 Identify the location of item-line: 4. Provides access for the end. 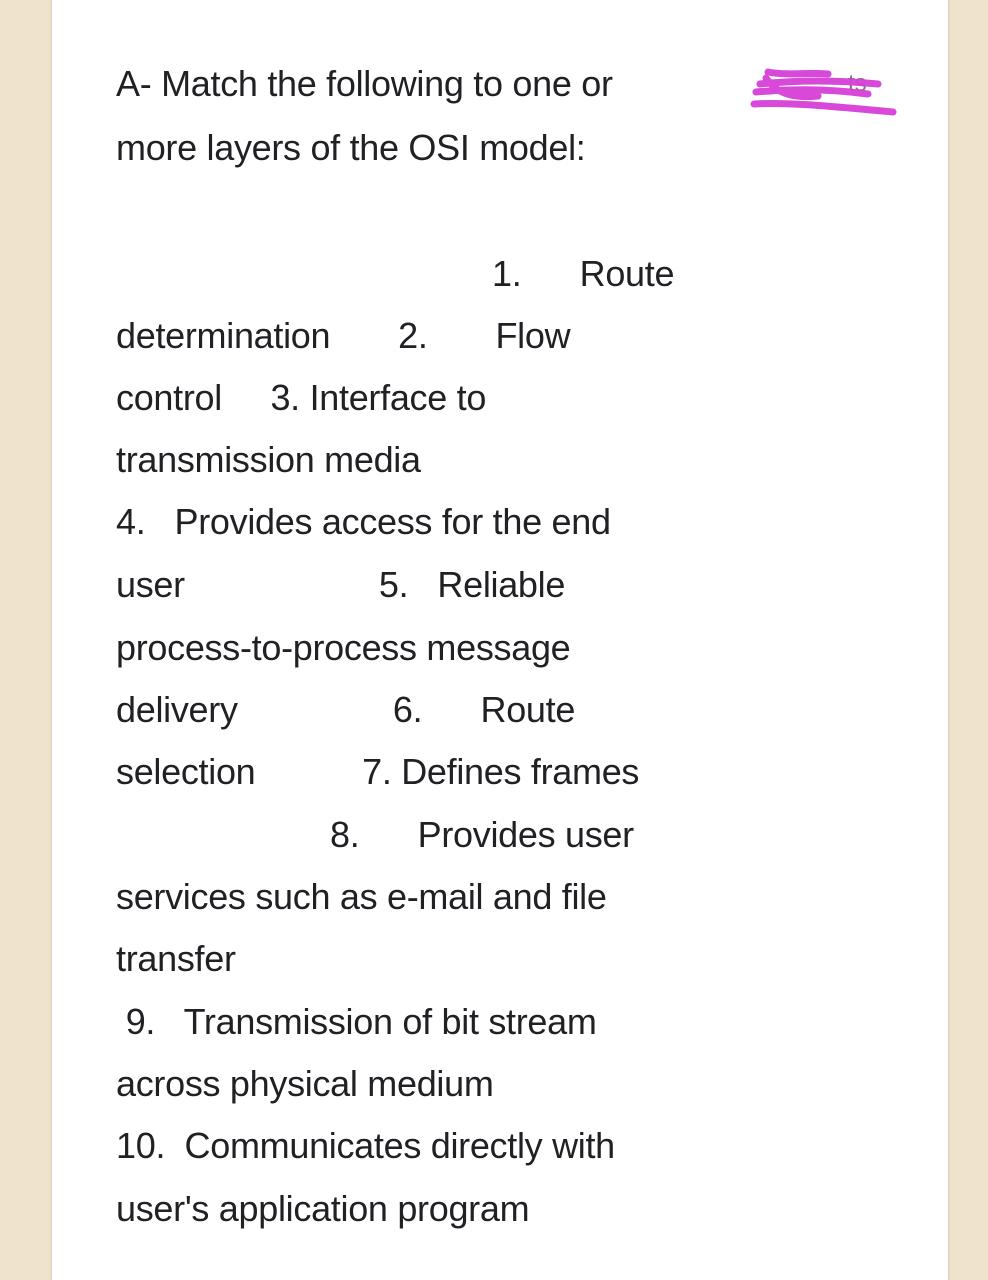
(363, 521).